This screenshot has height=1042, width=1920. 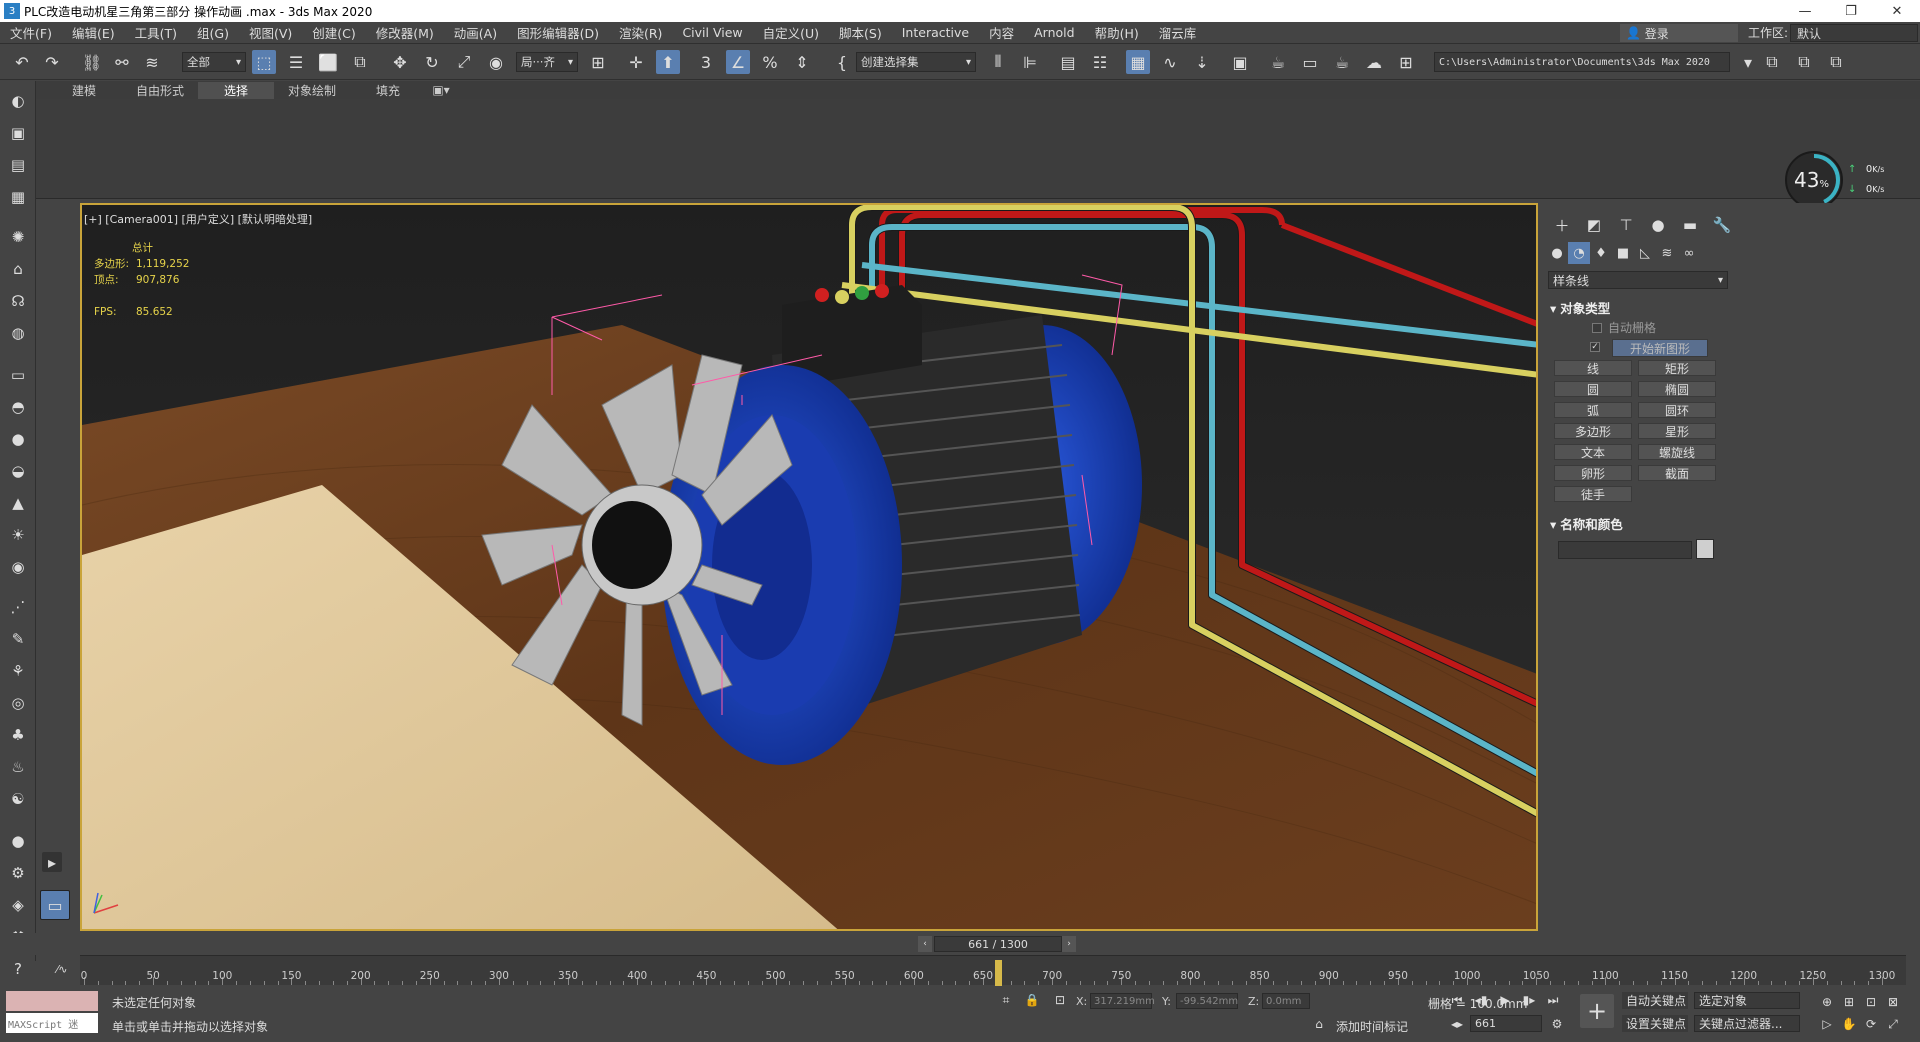 What do you see at coordinates (1278, 62) in the screenshot?
I see `render-setup-icon: ☕` at bounding box center [1278, 62].